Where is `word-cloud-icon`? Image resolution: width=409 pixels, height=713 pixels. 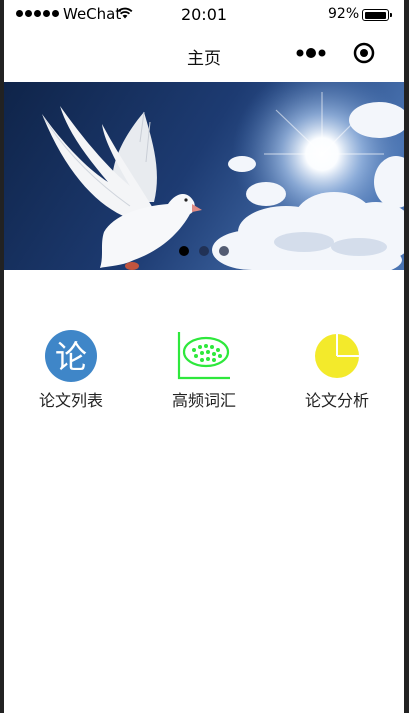 word-cloud-icon is located at coordinates (203, 356).